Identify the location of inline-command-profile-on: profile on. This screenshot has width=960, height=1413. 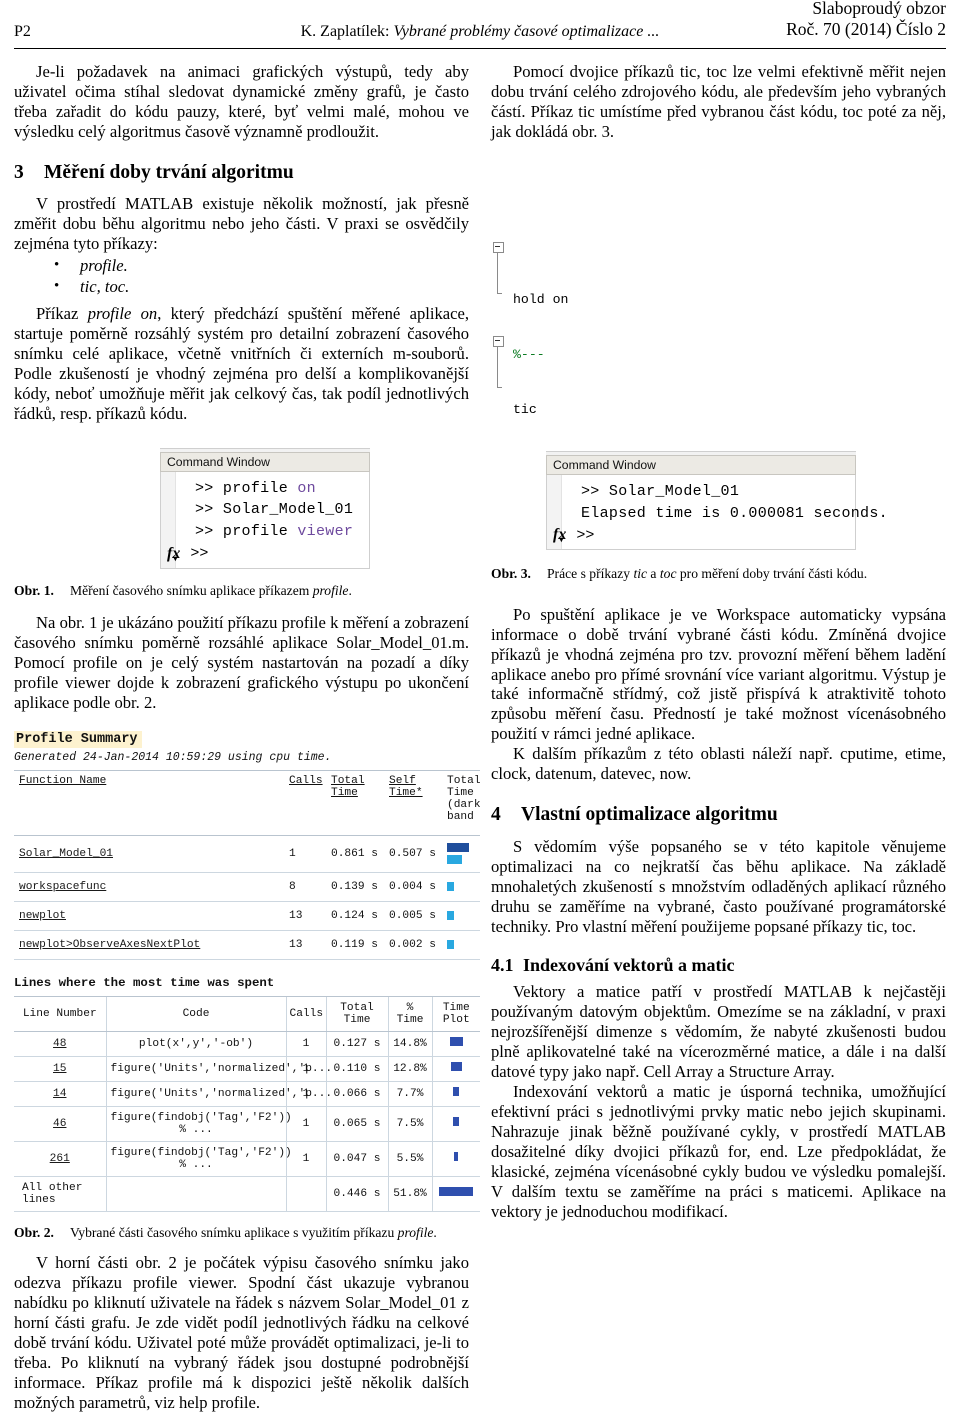
(122, 313).